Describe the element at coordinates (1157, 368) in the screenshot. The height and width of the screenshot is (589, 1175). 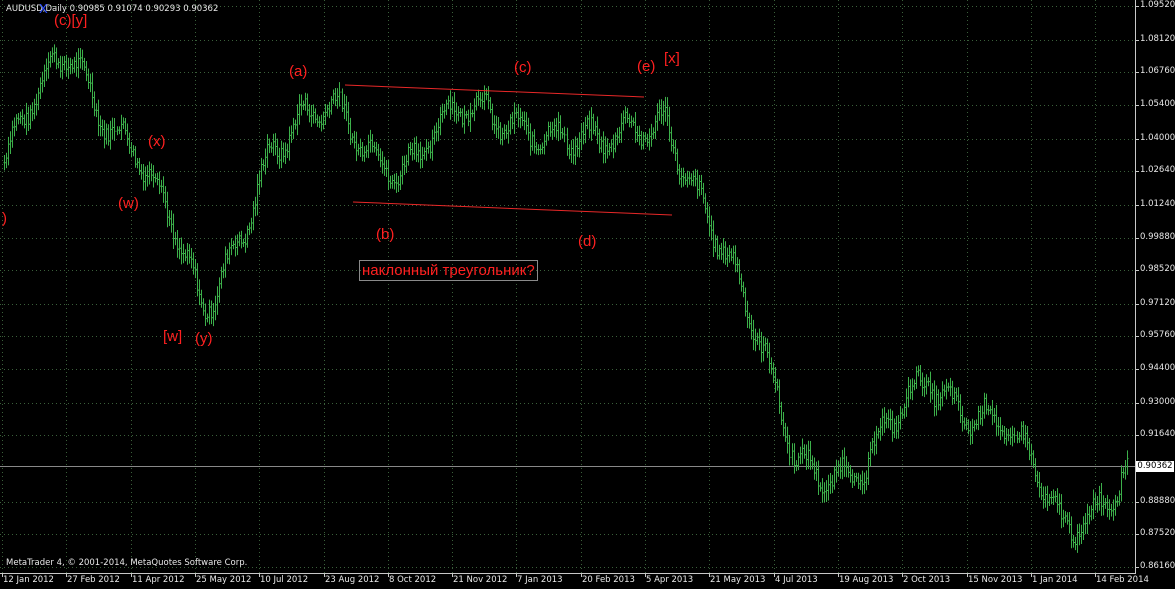
I see `price-tick-label: 0.94400` at that location.